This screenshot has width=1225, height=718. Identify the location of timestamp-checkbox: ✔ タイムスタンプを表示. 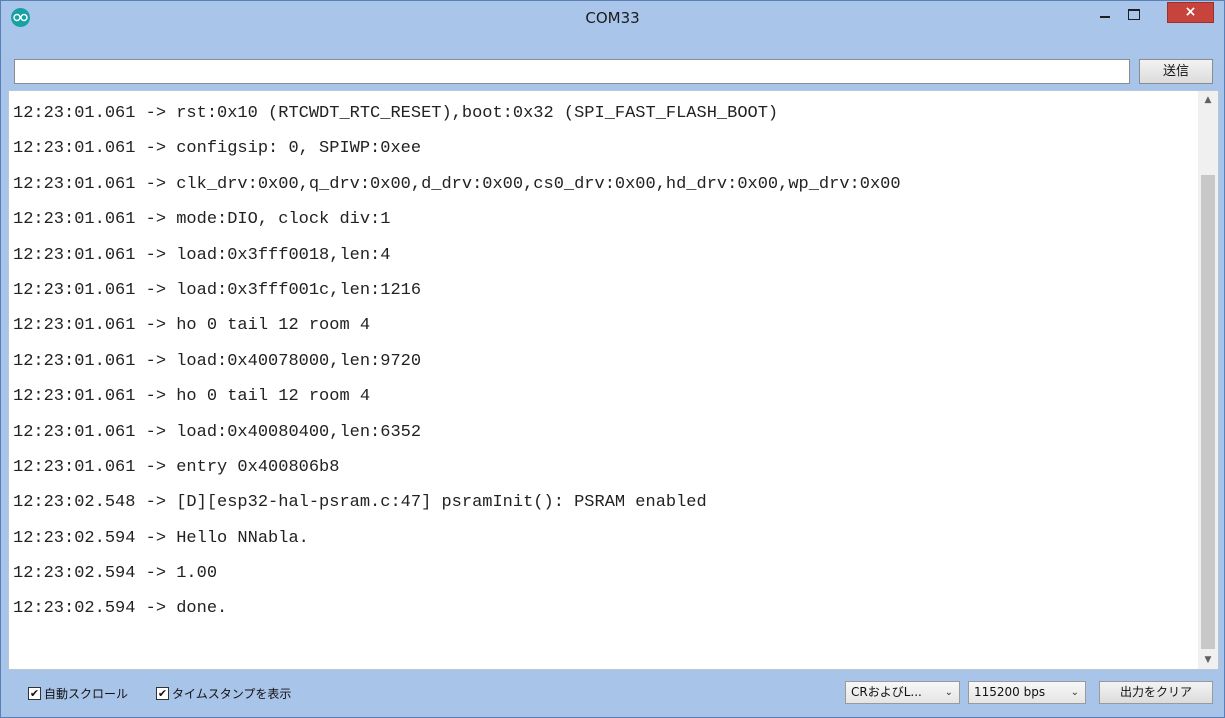
(223, 693).